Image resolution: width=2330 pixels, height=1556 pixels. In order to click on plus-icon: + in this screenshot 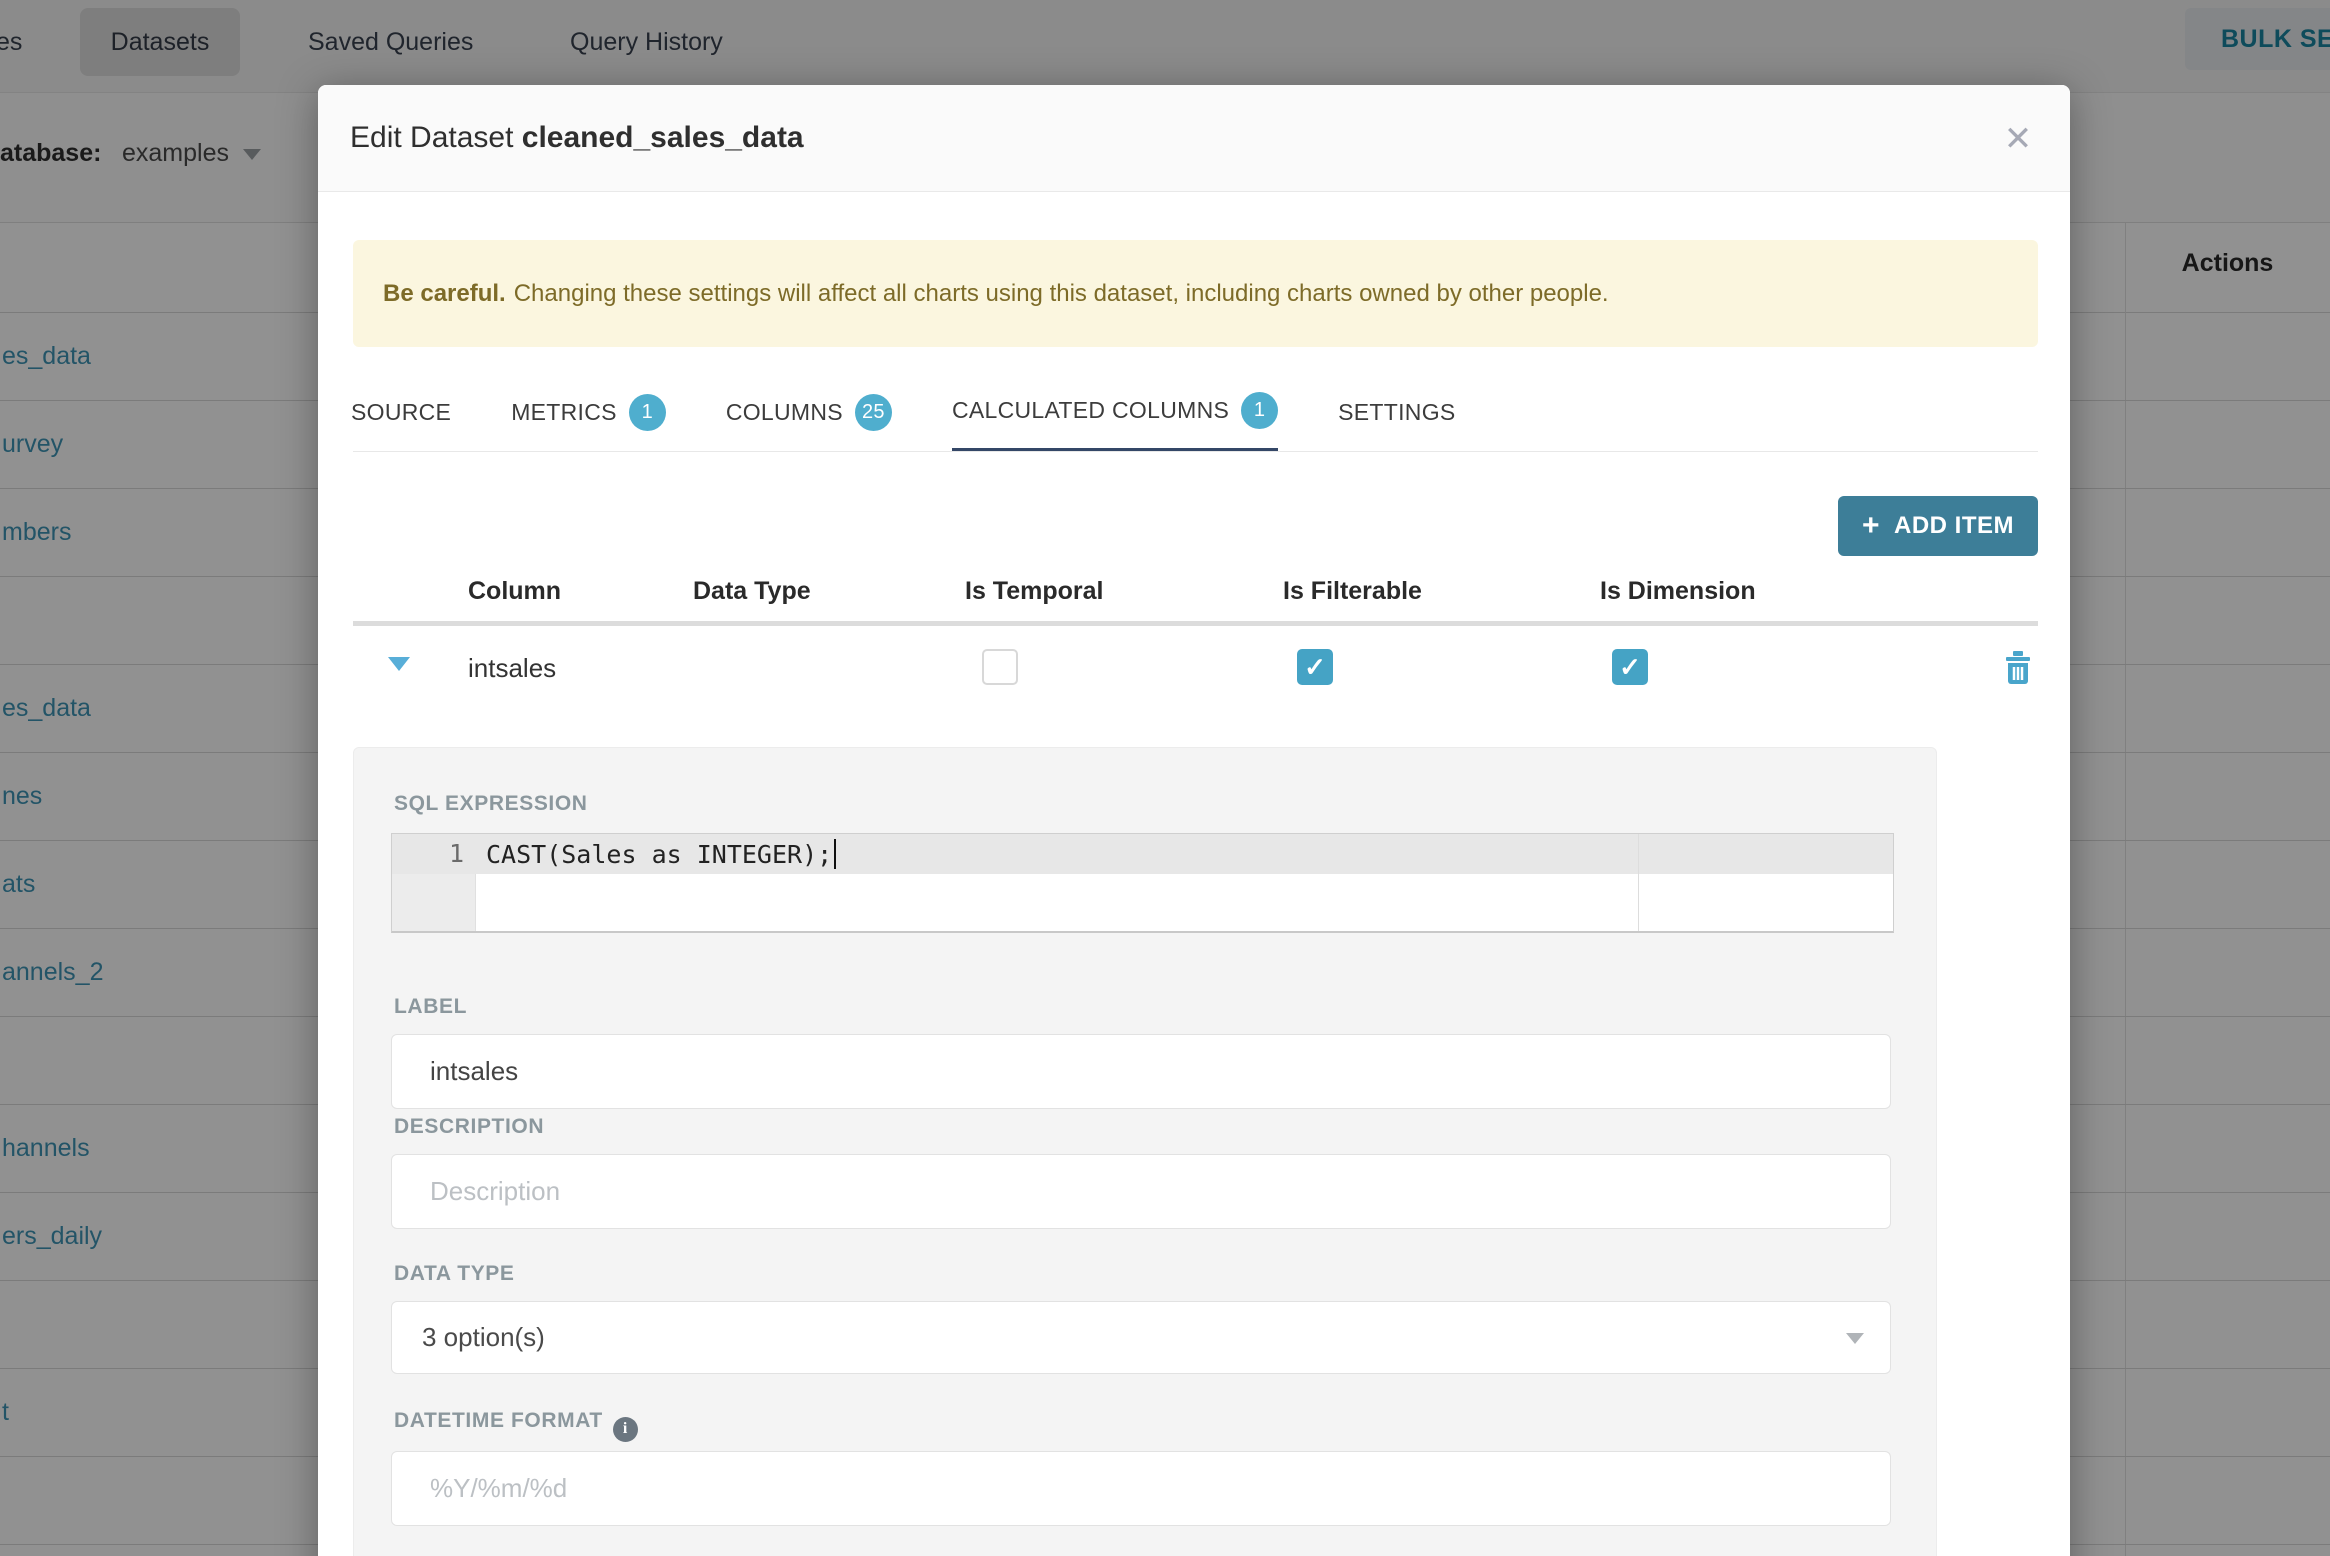, I will do `click(1871, 525)`.